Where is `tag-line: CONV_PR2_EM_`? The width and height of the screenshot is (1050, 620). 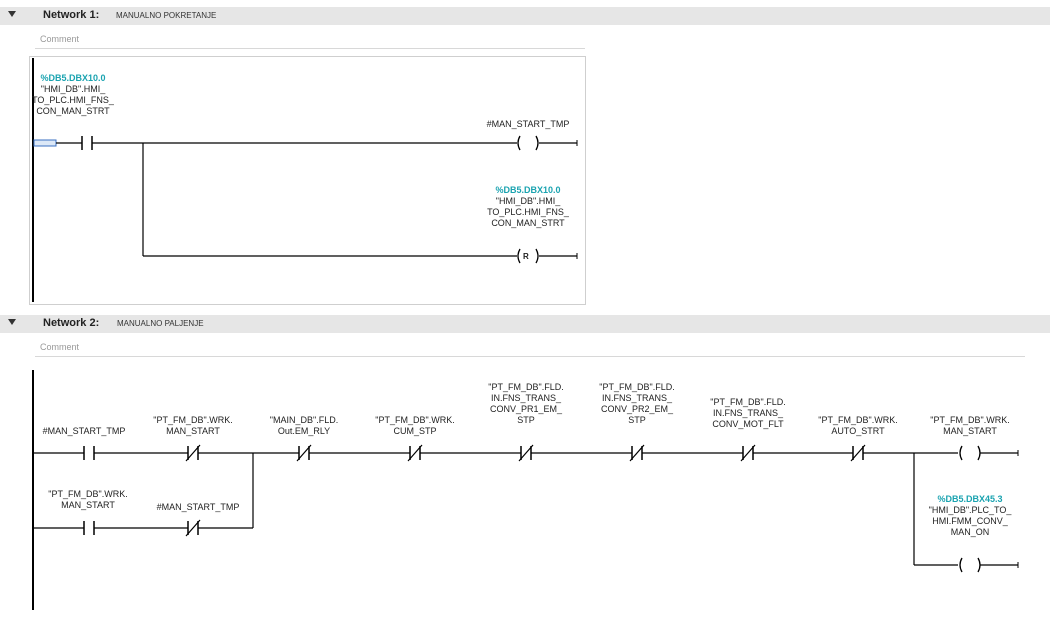
tag-line: CONV_PR2_EM_ is located at coordinates (637, 409).